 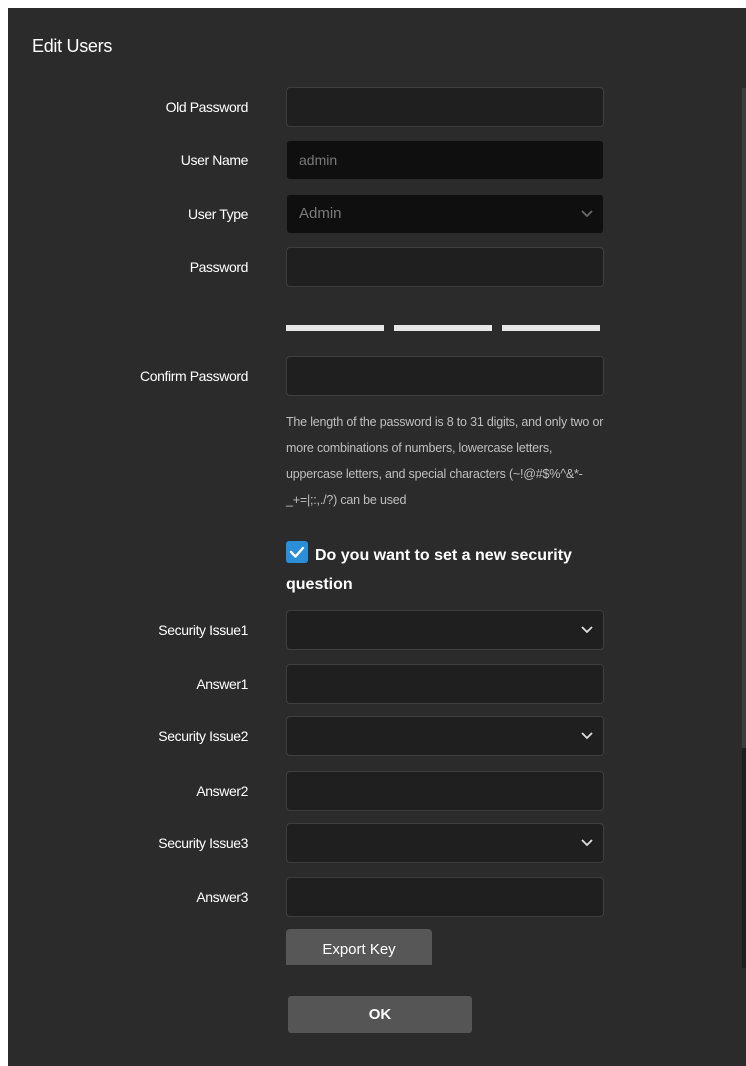 What do you see at coordinates (207, 107) in the screenshot?
I see `old-password-label: Old Password` at bounding box center [207, 107].